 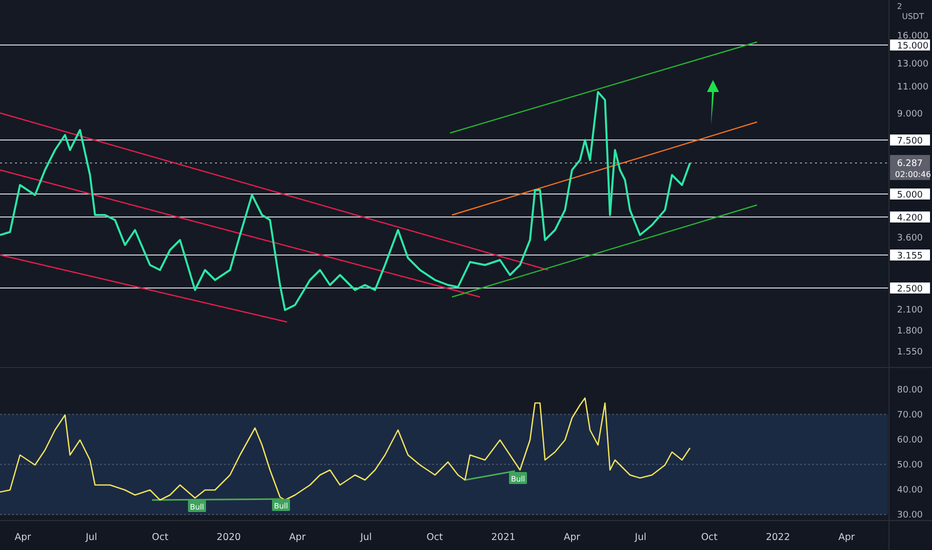 What do you see at coordinates (910, 311) in the screenshot?
I see `axis-label: 2.100` at bounding box center [910, 311].